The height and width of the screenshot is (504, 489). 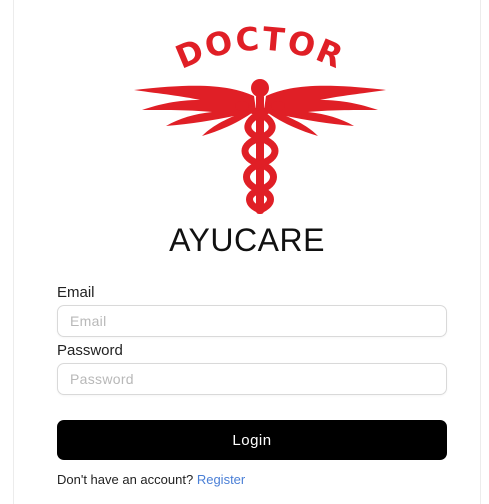 I want to click on password-field, so click(x=252, y=379).